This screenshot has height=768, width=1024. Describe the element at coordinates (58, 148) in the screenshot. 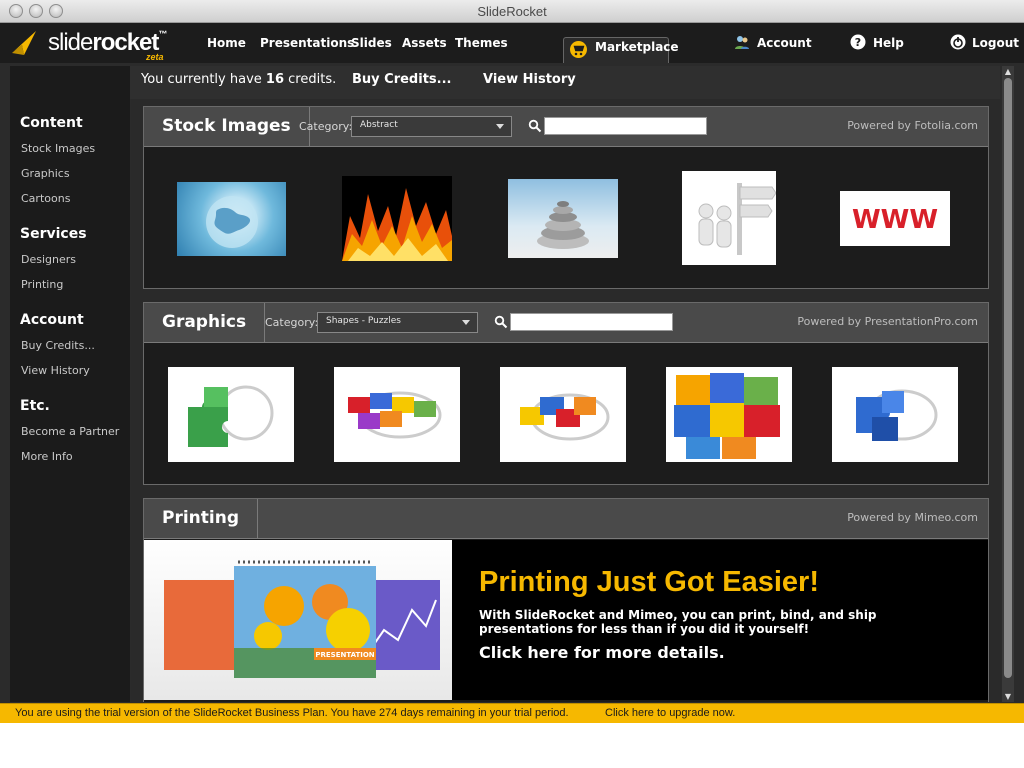

I see `sidebar-item-stock-images: Stock Images` at that location.